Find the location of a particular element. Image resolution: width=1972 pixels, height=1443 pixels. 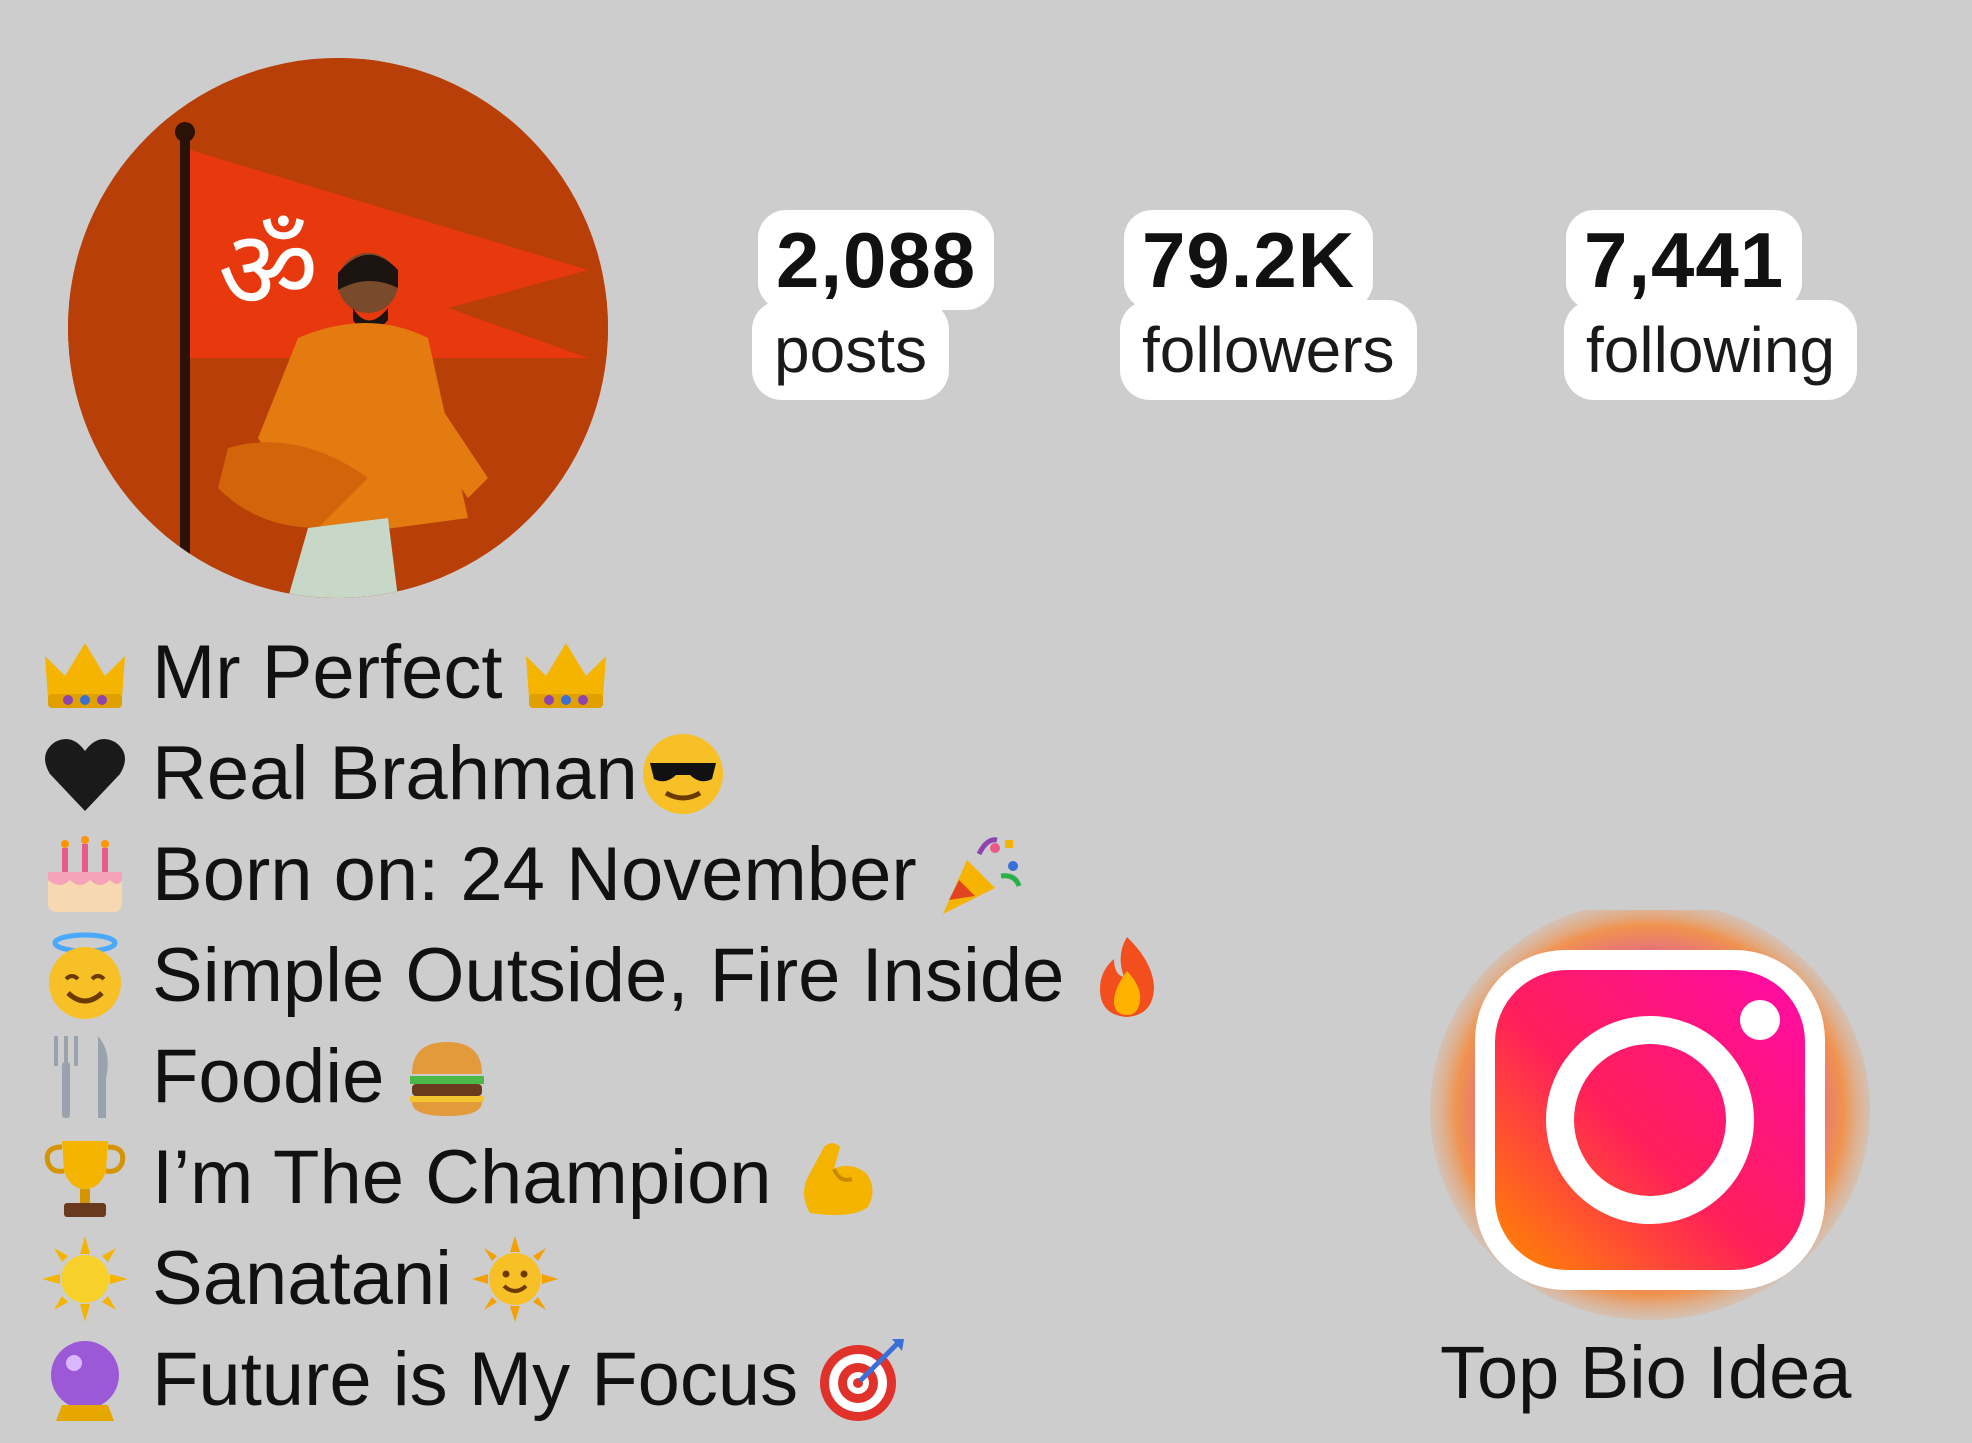

bio-line: Future is My Focus is located at coordinates (606, 1379).